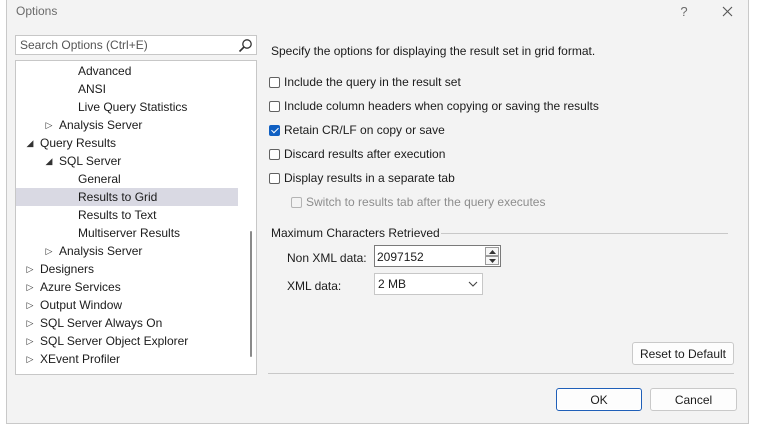  What do you see at coordinates (127, 89) in the screenshot?
I see `tree-item: ANSI` at bounding box center [127, 89].